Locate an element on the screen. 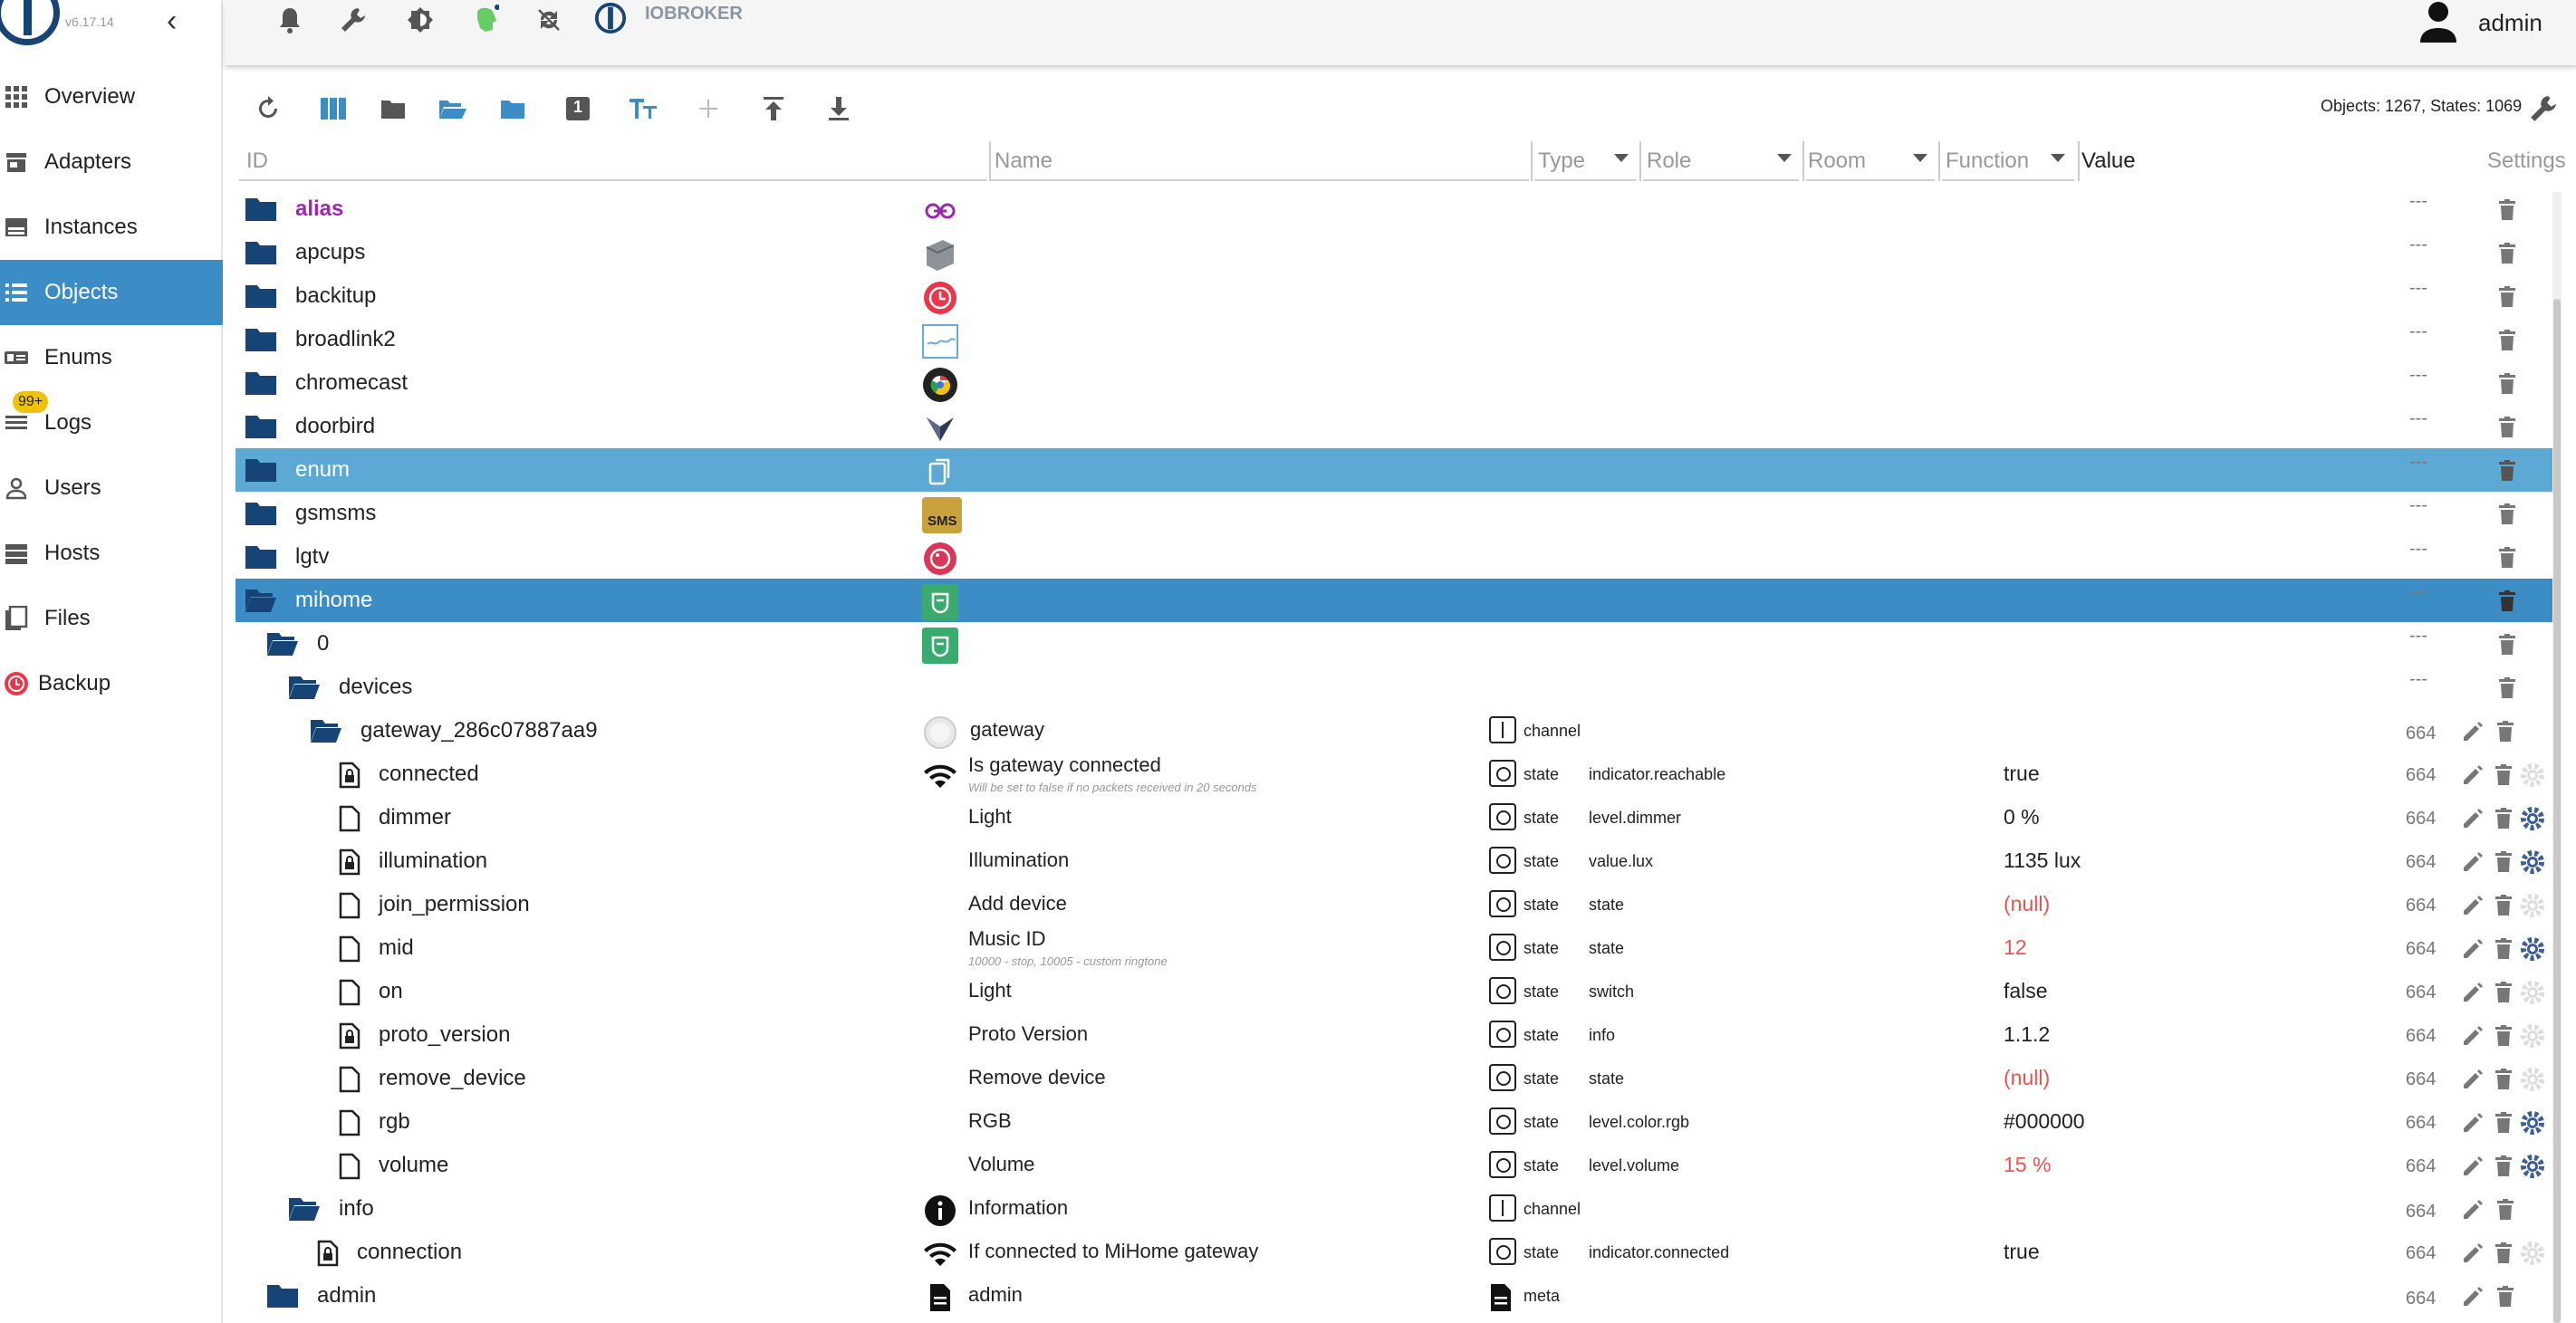  column-header-value: Value is located at coordinates (2108, 161).